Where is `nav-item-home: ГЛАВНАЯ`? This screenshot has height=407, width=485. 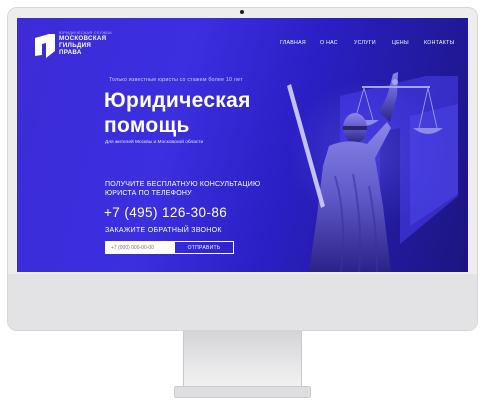
nav-item-home: ГЛАВНАЯ is located at coordinates (293, 43).